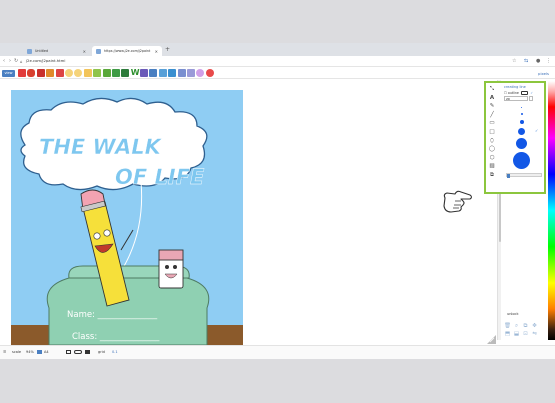 This screenshot has height=403, width=555. I want to click on opacity-slider-knob, so click(508, 175).